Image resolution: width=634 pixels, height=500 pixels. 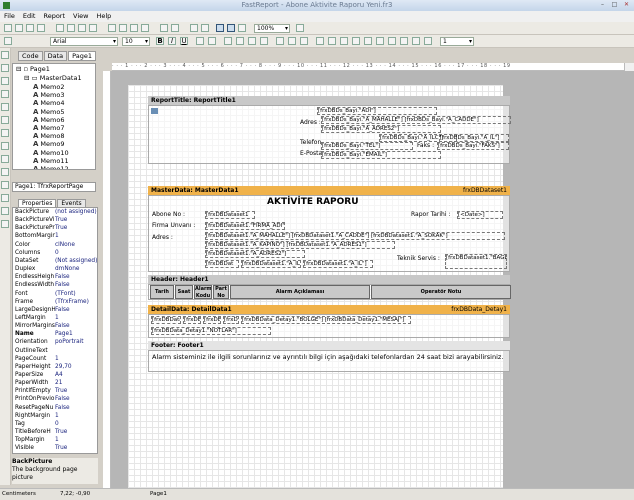 I want to click on align-right-icon, so click(x=252, y=41).